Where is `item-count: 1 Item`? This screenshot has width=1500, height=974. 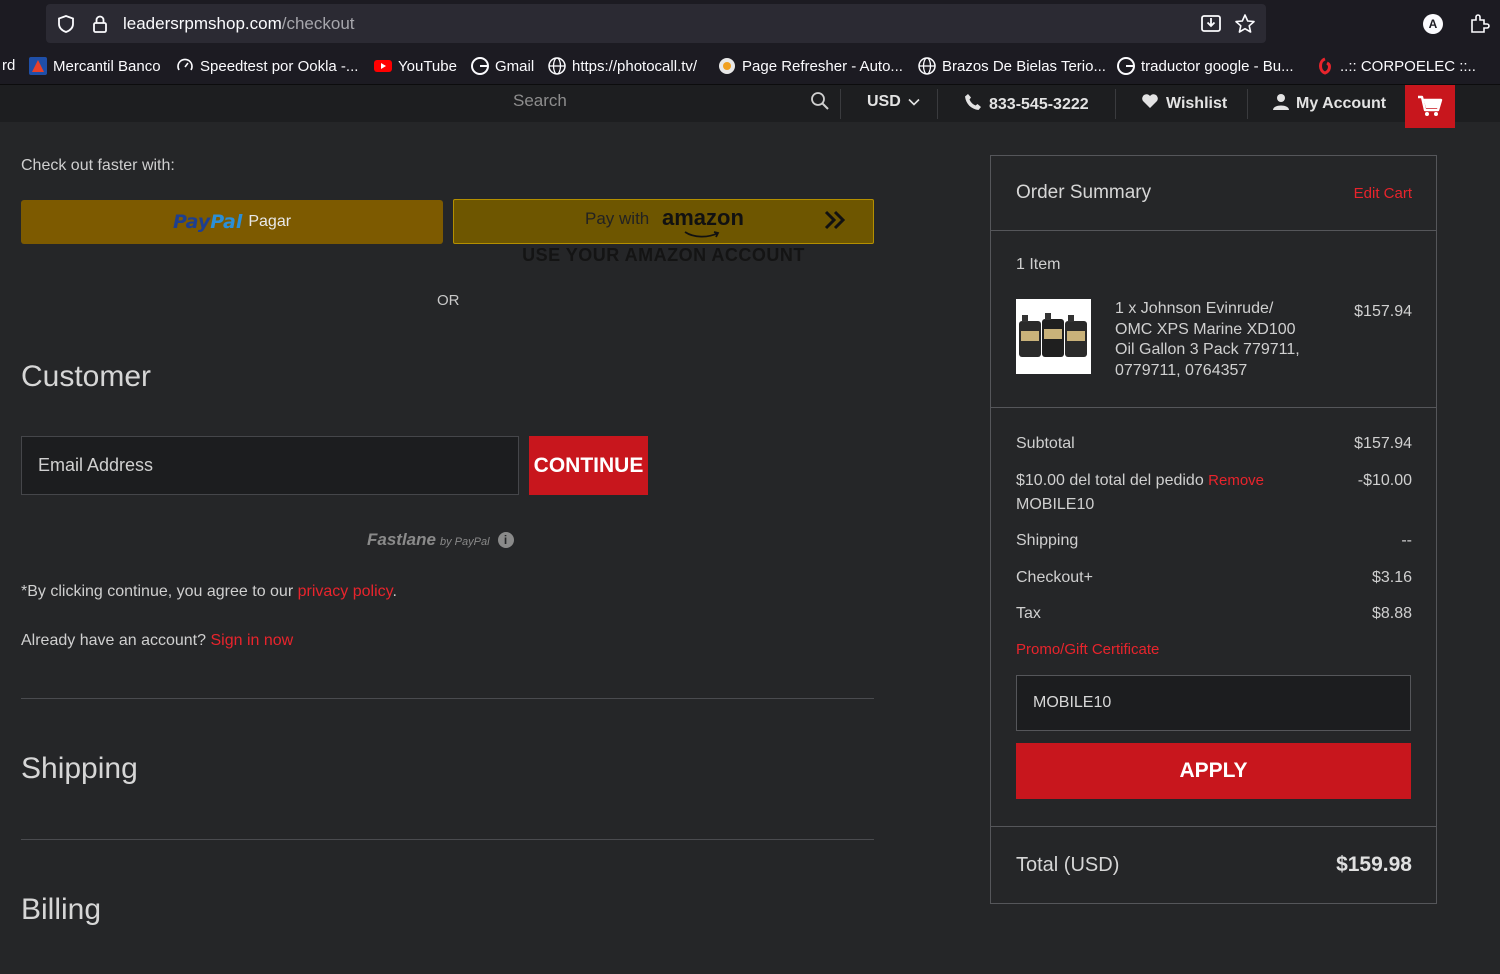 item-count: 1 Item is located at coordinates (1038, 264).